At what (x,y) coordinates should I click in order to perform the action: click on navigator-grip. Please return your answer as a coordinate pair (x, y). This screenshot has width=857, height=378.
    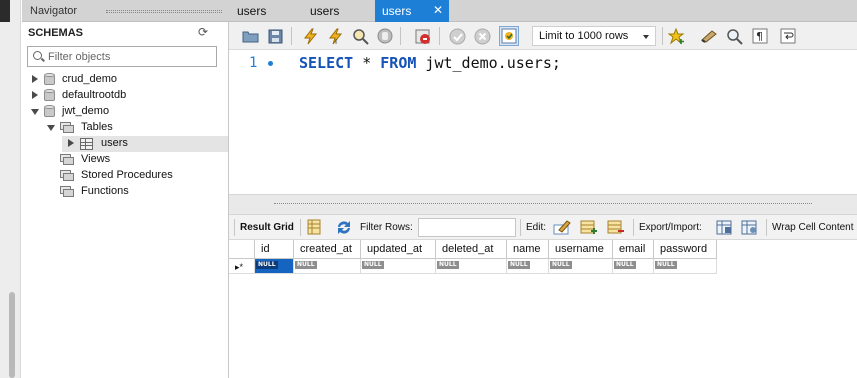
    Looking at the image, I should click on (164, 11).